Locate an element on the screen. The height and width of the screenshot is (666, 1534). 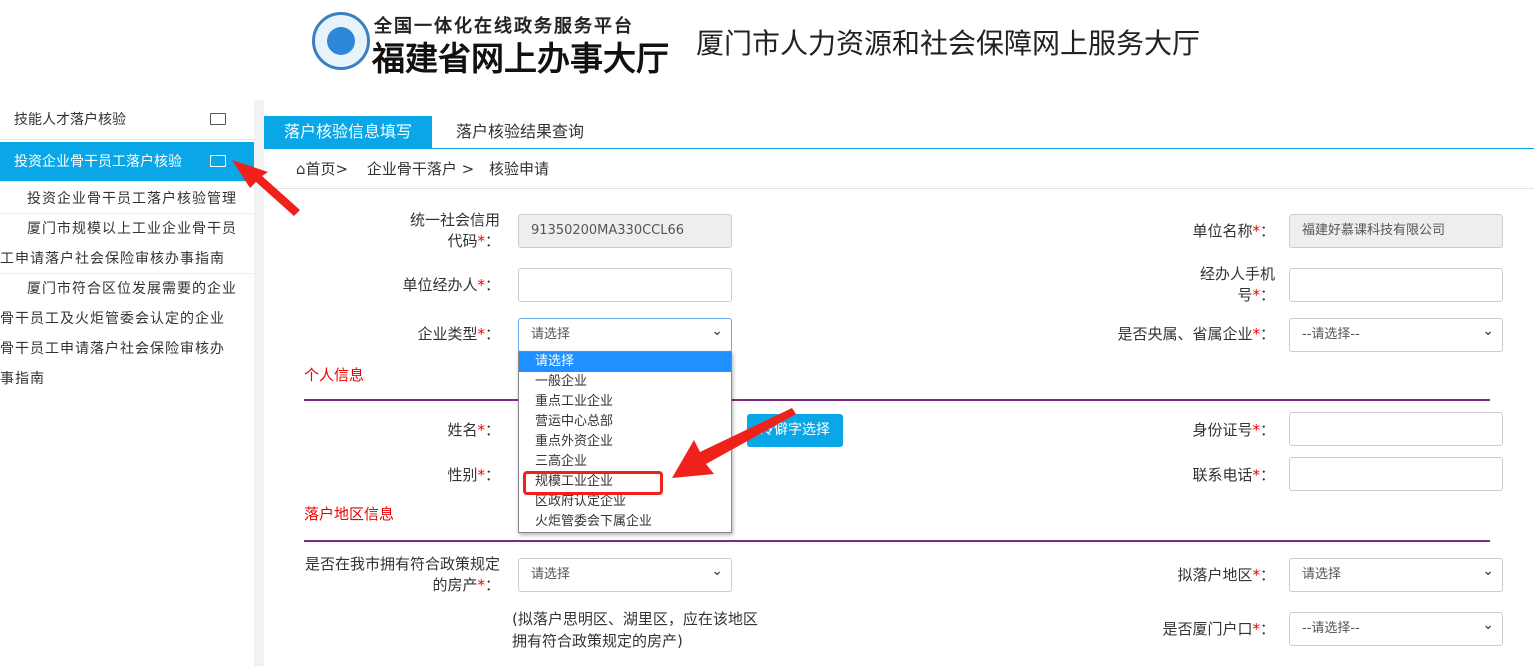
handler-input is located at coordinates (625, 285).